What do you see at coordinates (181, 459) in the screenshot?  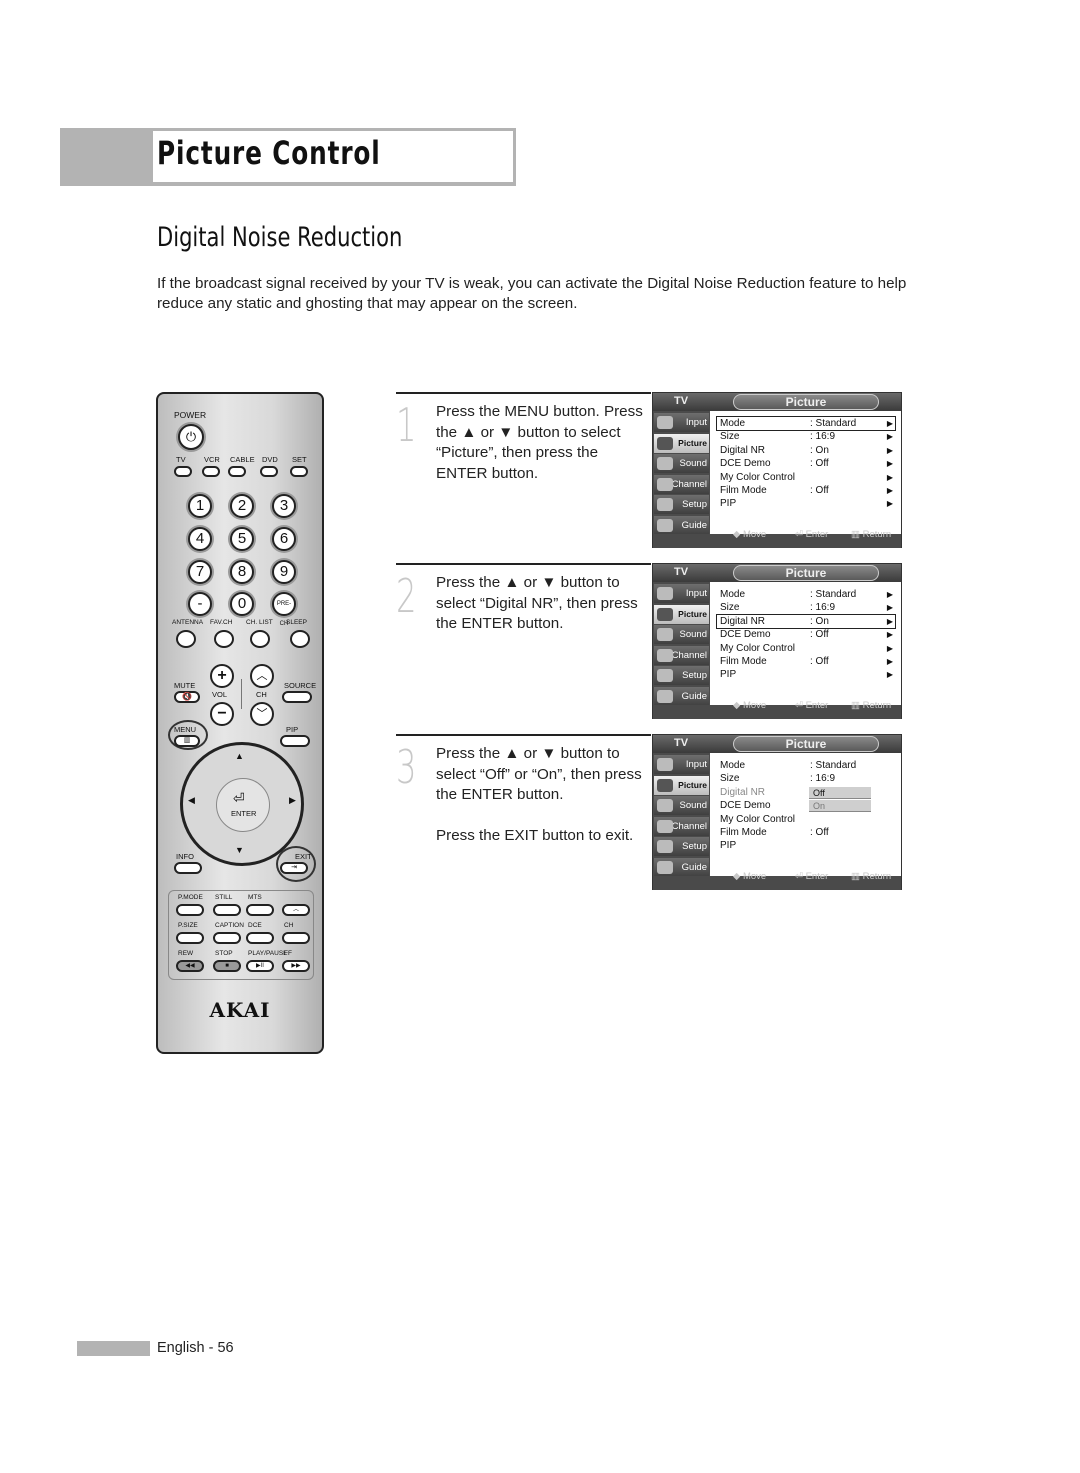 I see `source-tv-label: TV` at bounding box center [181, 459].